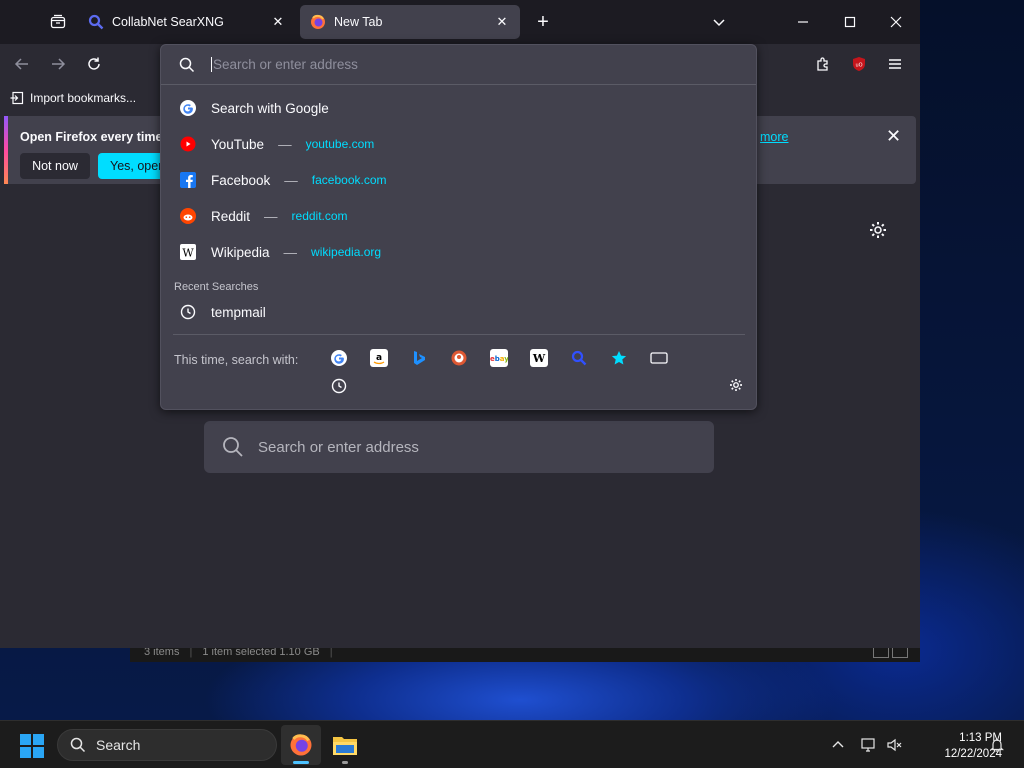 This screenshot has height=768, width=1024. I want to click on suggestion-title: Reddit, so click(231, 216).